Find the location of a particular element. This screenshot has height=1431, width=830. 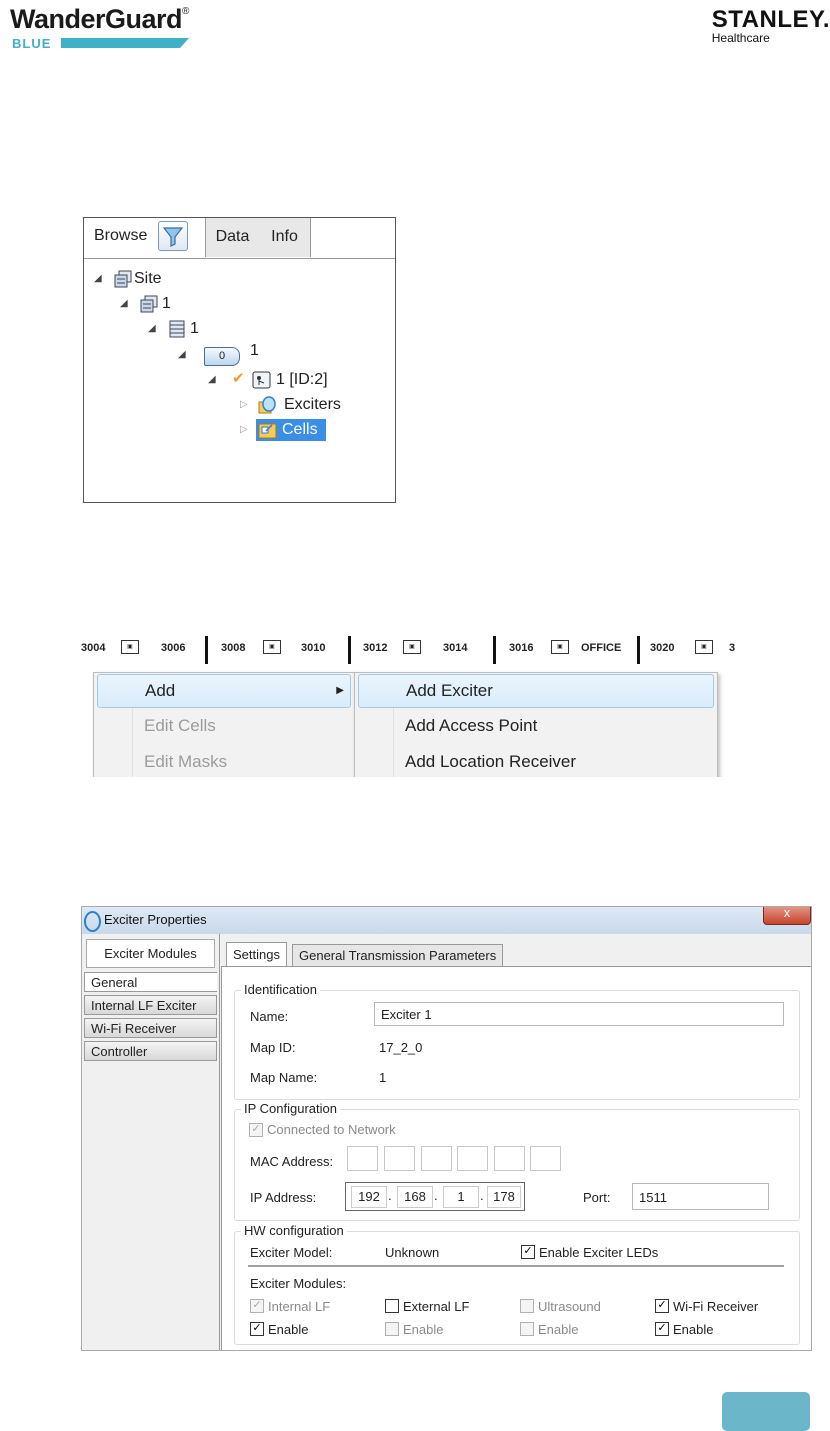

menu-item-add-location-receiver: Add Location Receiver is located at coordinates (535, 761).